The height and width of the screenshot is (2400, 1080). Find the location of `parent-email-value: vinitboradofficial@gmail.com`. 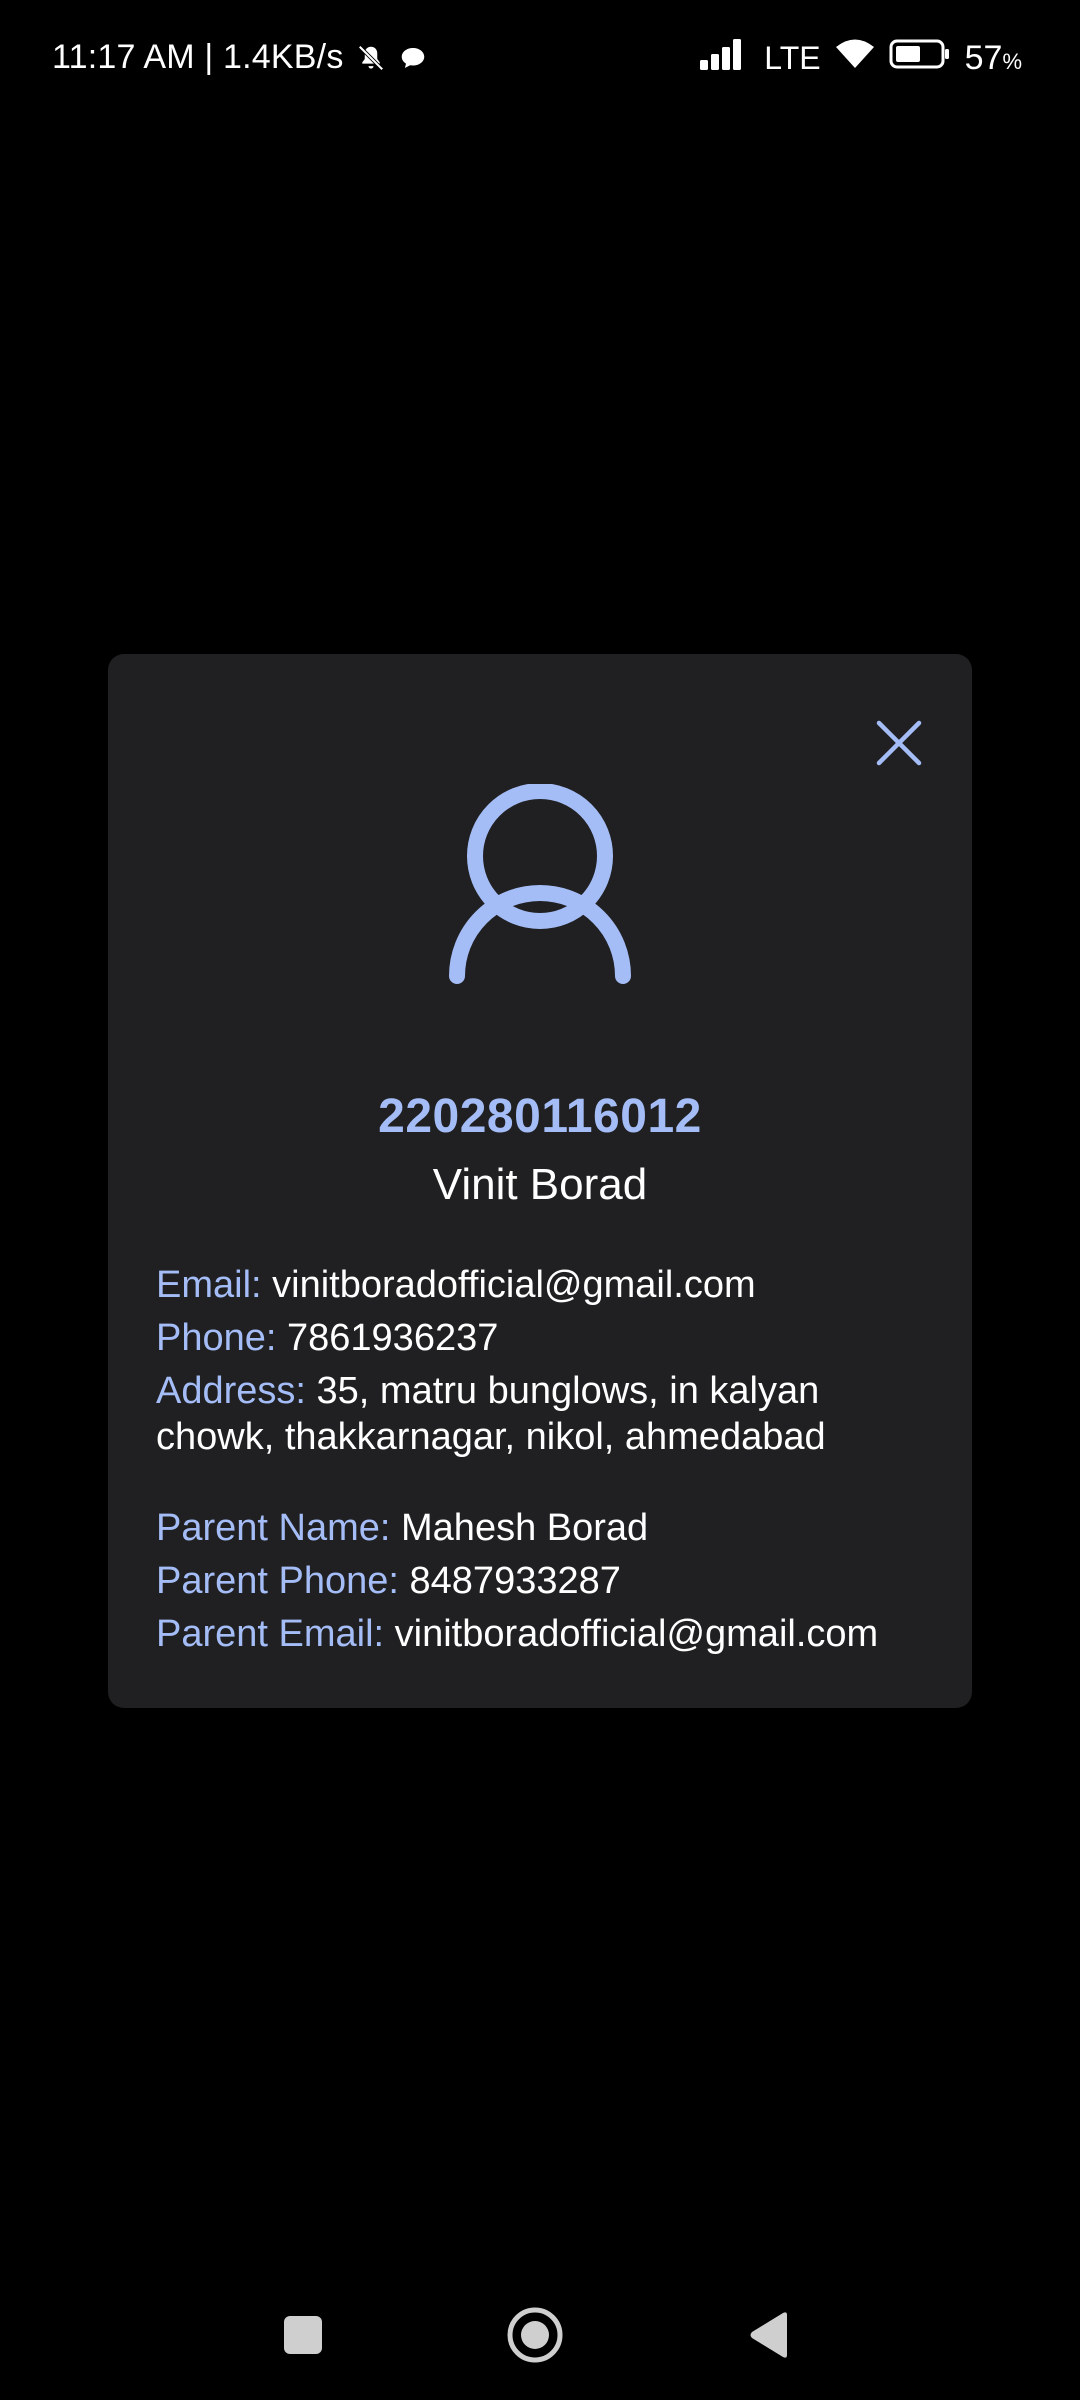

parent-email-value: vinitboradofficial@gmail.com is located at coordinates (636, 1634).